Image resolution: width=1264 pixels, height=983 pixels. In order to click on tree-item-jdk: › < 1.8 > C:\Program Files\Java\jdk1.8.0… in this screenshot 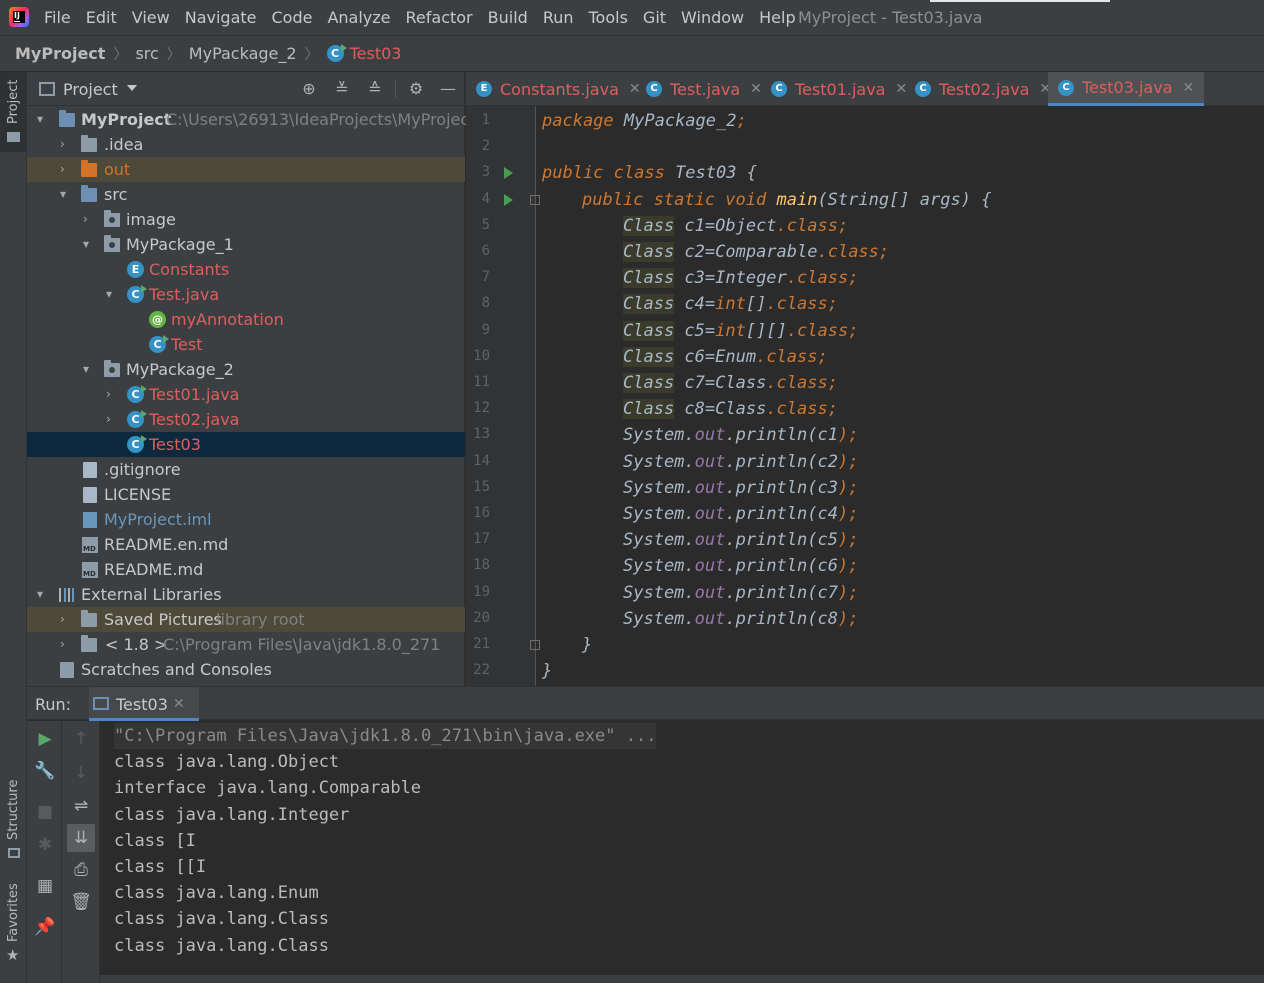, I will do `click(246, 644)`.